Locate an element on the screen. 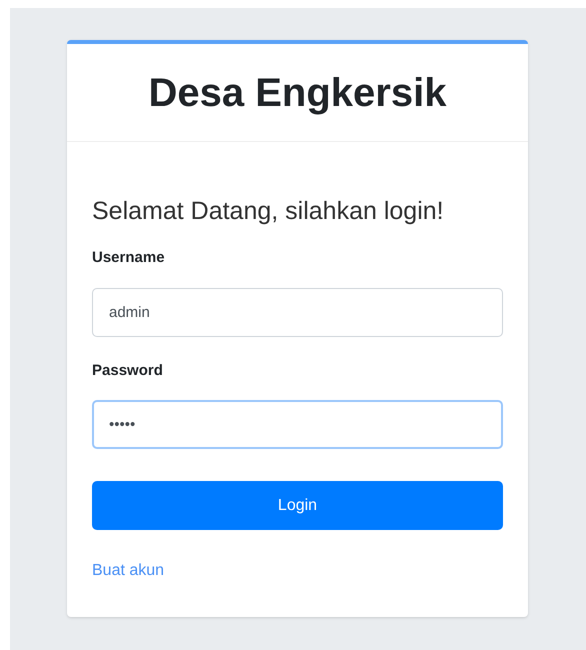 The image size is (586, 650). field-label: Password is located at coordinates (128, 370).